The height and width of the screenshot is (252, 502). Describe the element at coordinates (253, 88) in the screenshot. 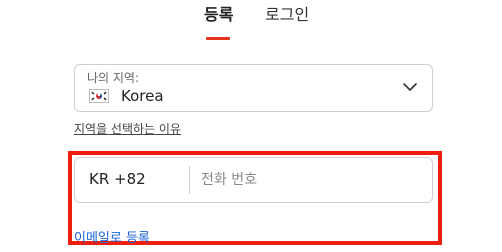

I see `region-select: 나의 지역: Korea` at that location.